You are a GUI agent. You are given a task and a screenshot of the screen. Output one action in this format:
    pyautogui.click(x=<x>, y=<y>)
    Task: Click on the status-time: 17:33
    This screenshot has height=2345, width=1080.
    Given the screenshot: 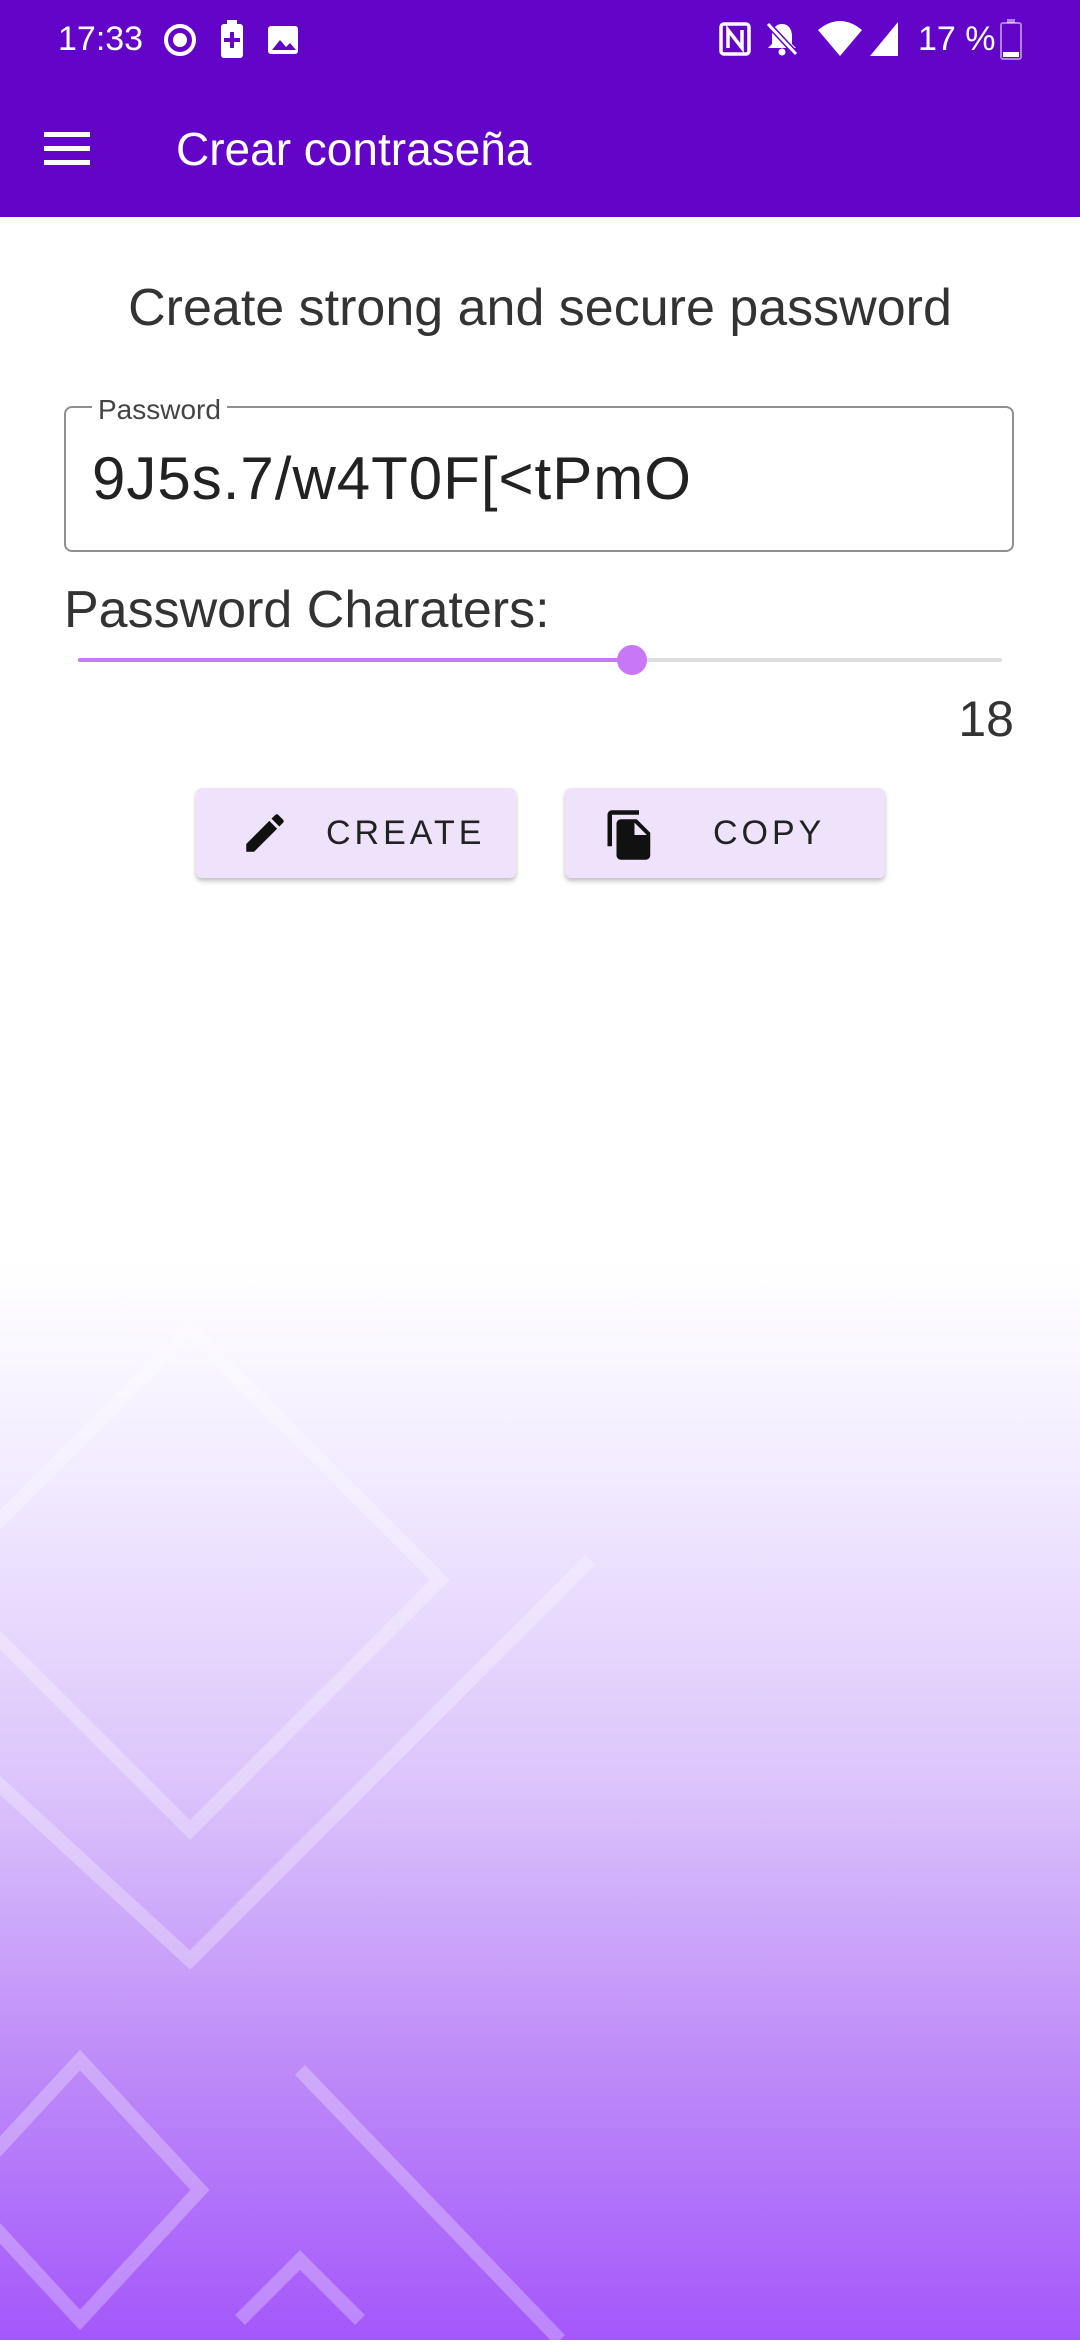 What is the action you would take?
    pyautogui.click(x=101, y=39)
    